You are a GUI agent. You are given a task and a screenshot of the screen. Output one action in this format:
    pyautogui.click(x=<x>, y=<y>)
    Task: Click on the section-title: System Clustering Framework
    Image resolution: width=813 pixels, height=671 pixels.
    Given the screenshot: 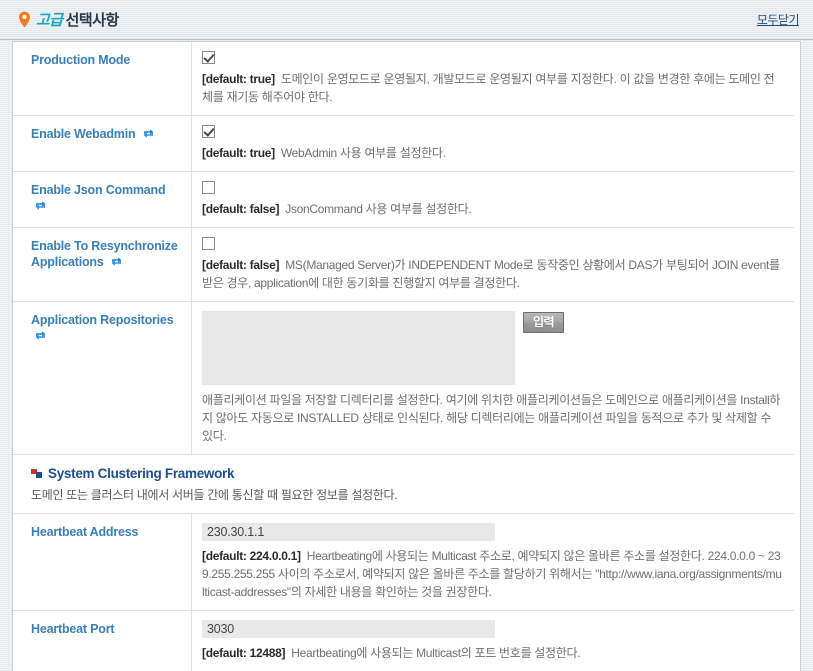 What is the action you would take?
    pyautogui.click(x=403, y=473)
    